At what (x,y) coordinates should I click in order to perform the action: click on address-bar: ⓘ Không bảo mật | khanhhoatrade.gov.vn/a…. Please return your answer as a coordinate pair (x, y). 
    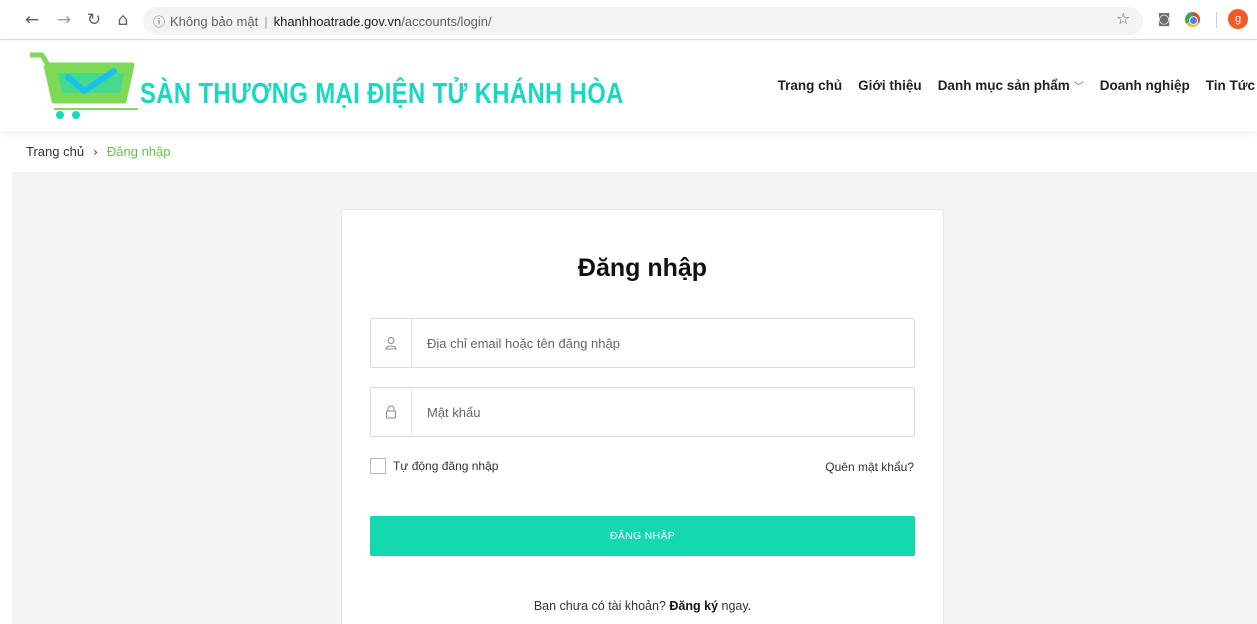
    Looking at the image, I should click on (643, 21).